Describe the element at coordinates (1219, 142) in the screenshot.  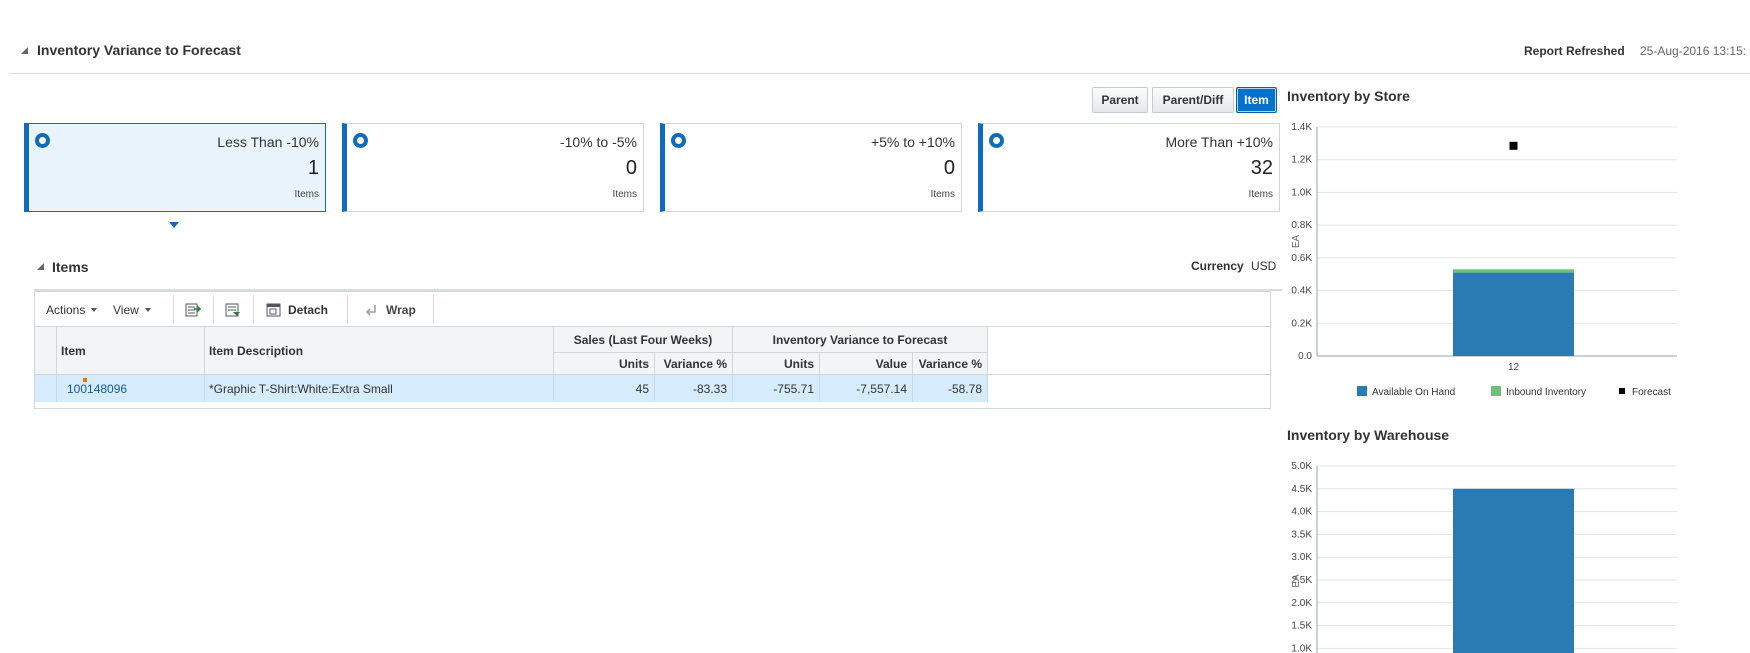
I see `tile-label: More Than +10%` at that location.